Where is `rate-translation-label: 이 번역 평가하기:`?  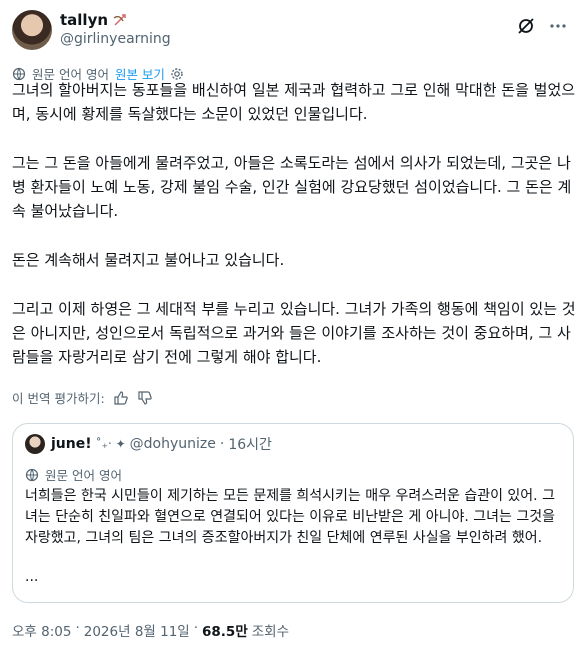 rate-translation-label: 이 번역 평가하기: is located at coordinates (58, 398).